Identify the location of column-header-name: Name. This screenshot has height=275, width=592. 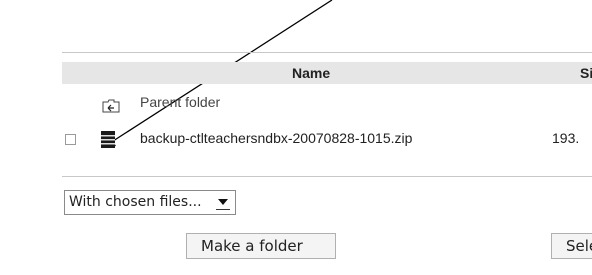
(311, 73).